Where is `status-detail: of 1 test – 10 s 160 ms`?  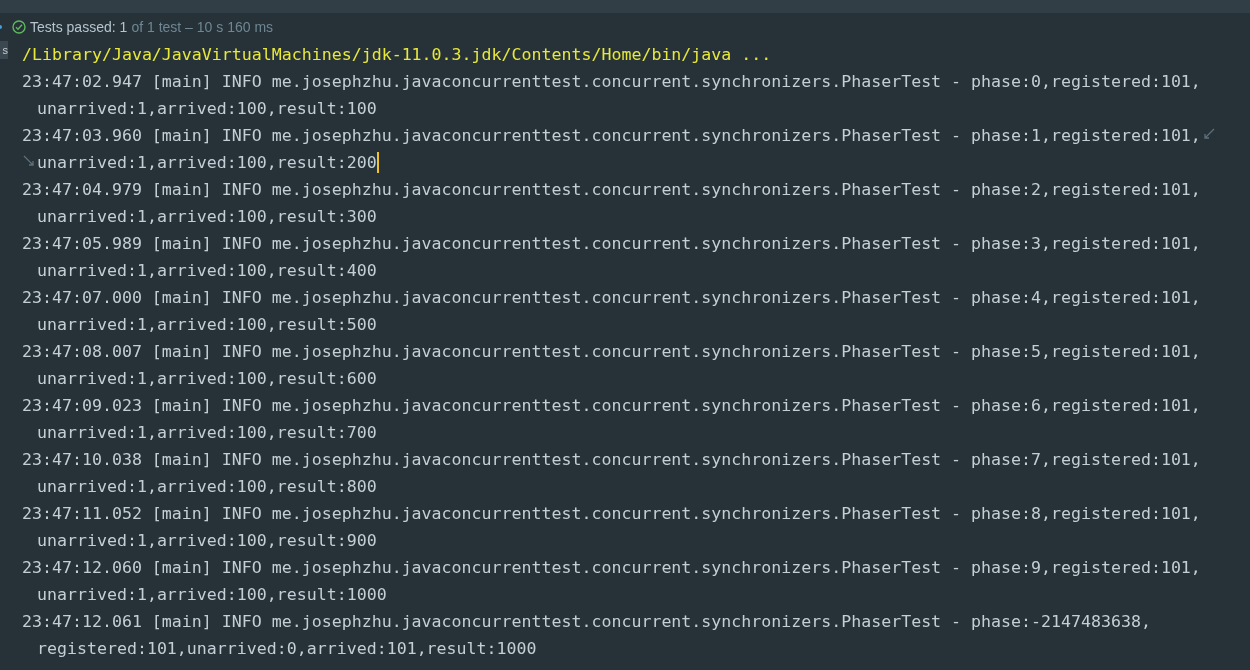 status-detail: of 1 test – 10 s 160 ms is located at coordinates (202, 27).